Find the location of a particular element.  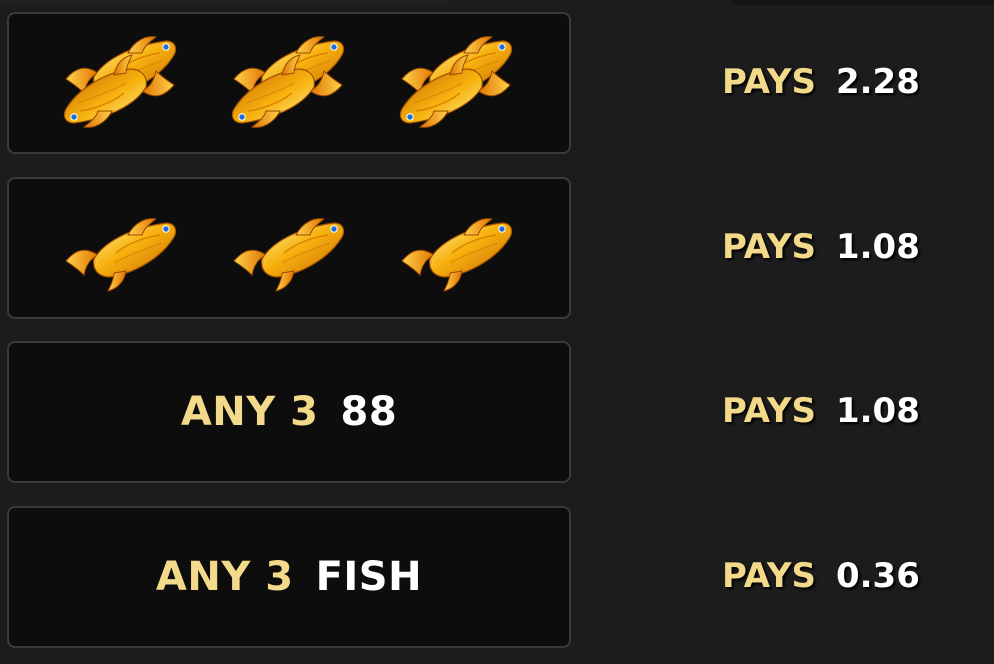

combo-text: ANY 3 88 is located at coordinates (289, 412).